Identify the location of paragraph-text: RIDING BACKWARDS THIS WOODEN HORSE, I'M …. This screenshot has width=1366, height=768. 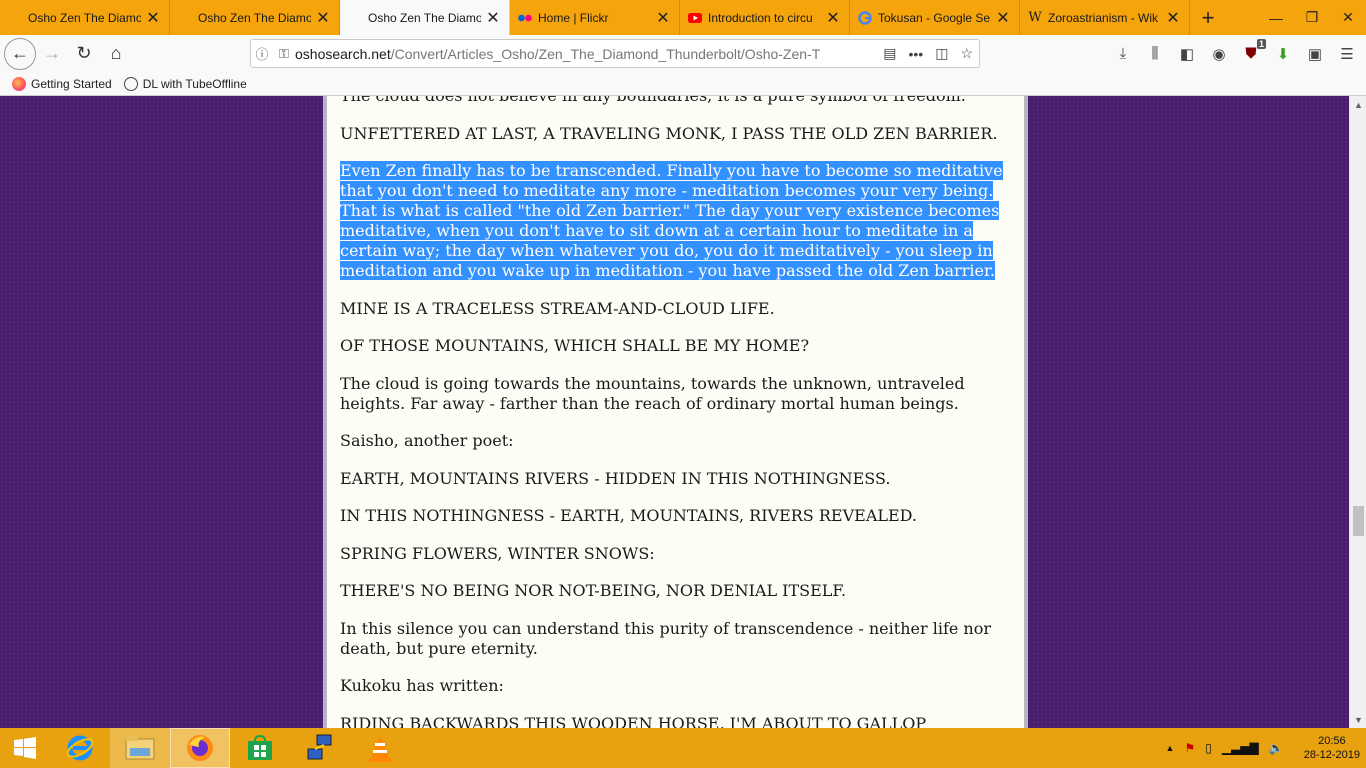
(633, 721).